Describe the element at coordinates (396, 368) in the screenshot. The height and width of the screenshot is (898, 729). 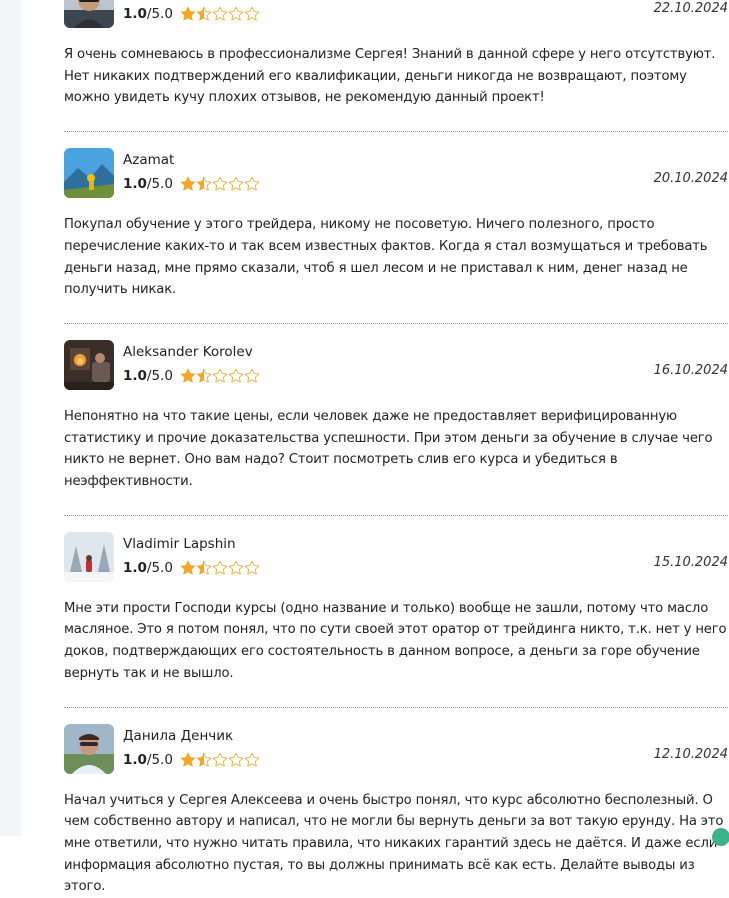
I see `review-header: Aleksander Korolev 1.0/5.0 16.10.2024` at that location.